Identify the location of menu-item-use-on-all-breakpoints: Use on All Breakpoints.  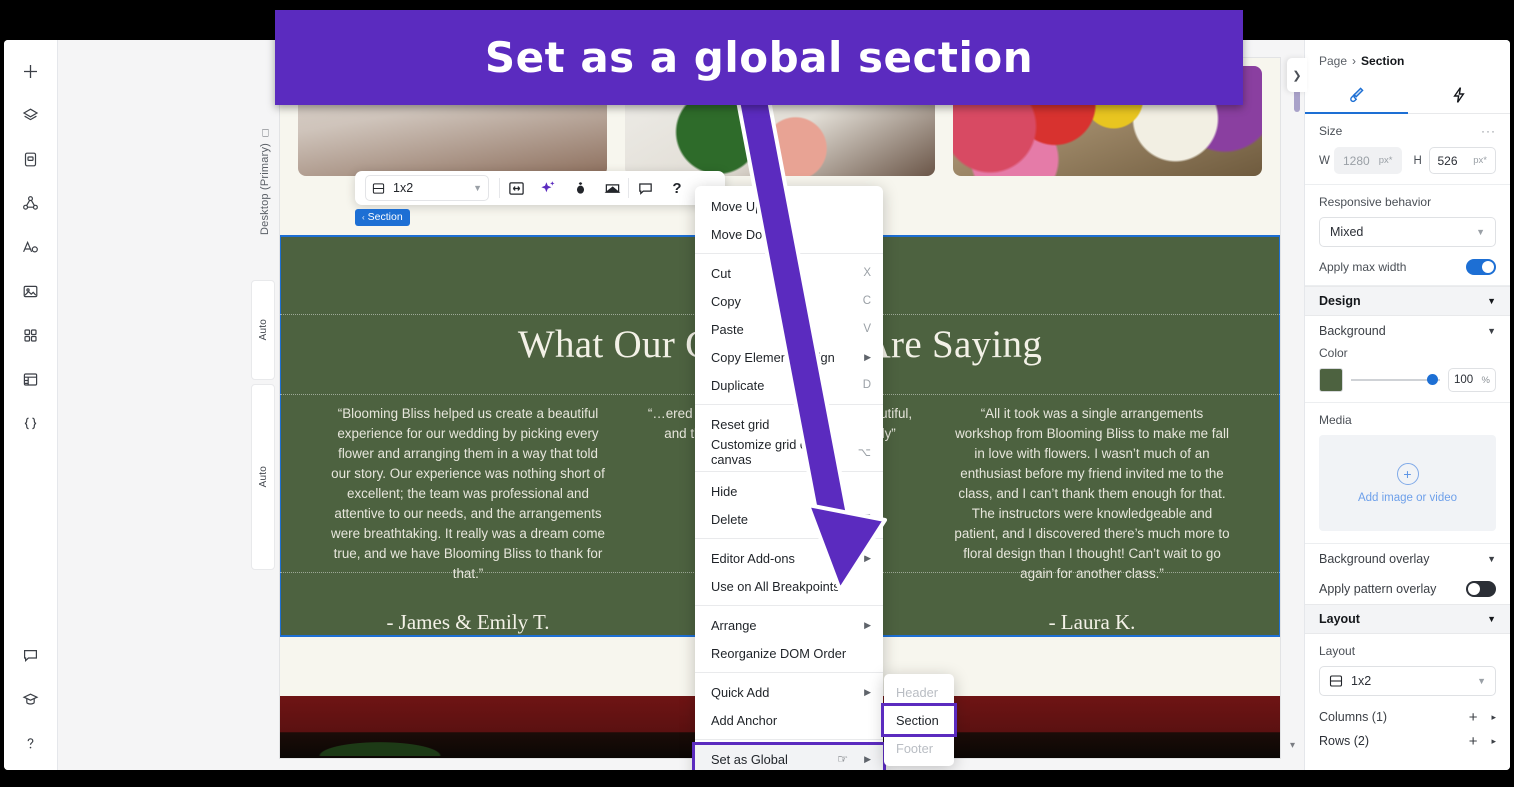
(789, 586).